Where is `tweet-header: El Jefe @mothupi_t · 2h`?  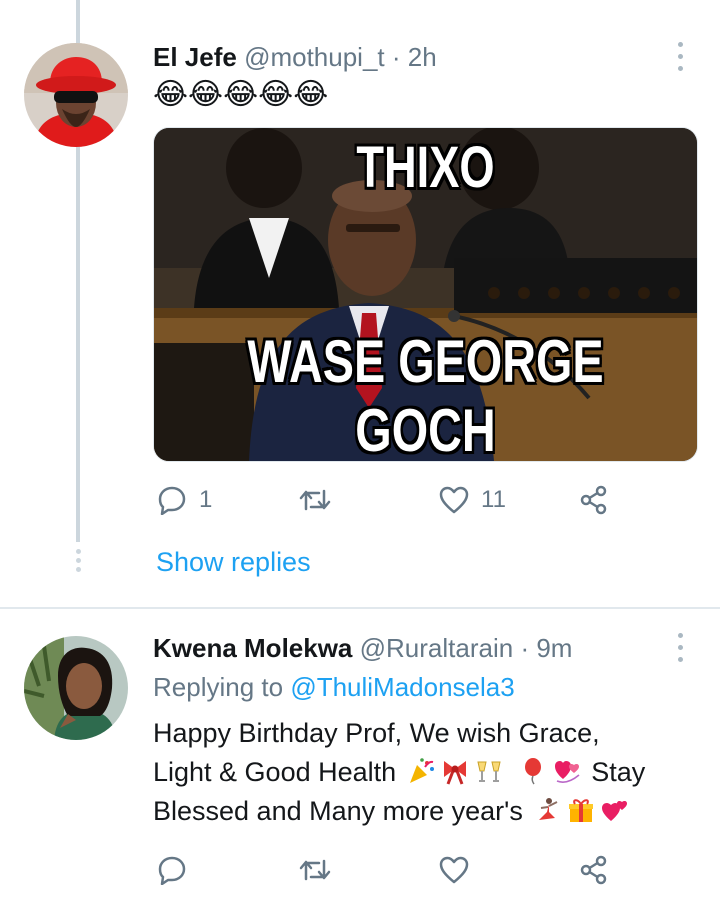 tweet-header: El Jefe @mothupi_t · 2h is located at coordinates (295, 57).